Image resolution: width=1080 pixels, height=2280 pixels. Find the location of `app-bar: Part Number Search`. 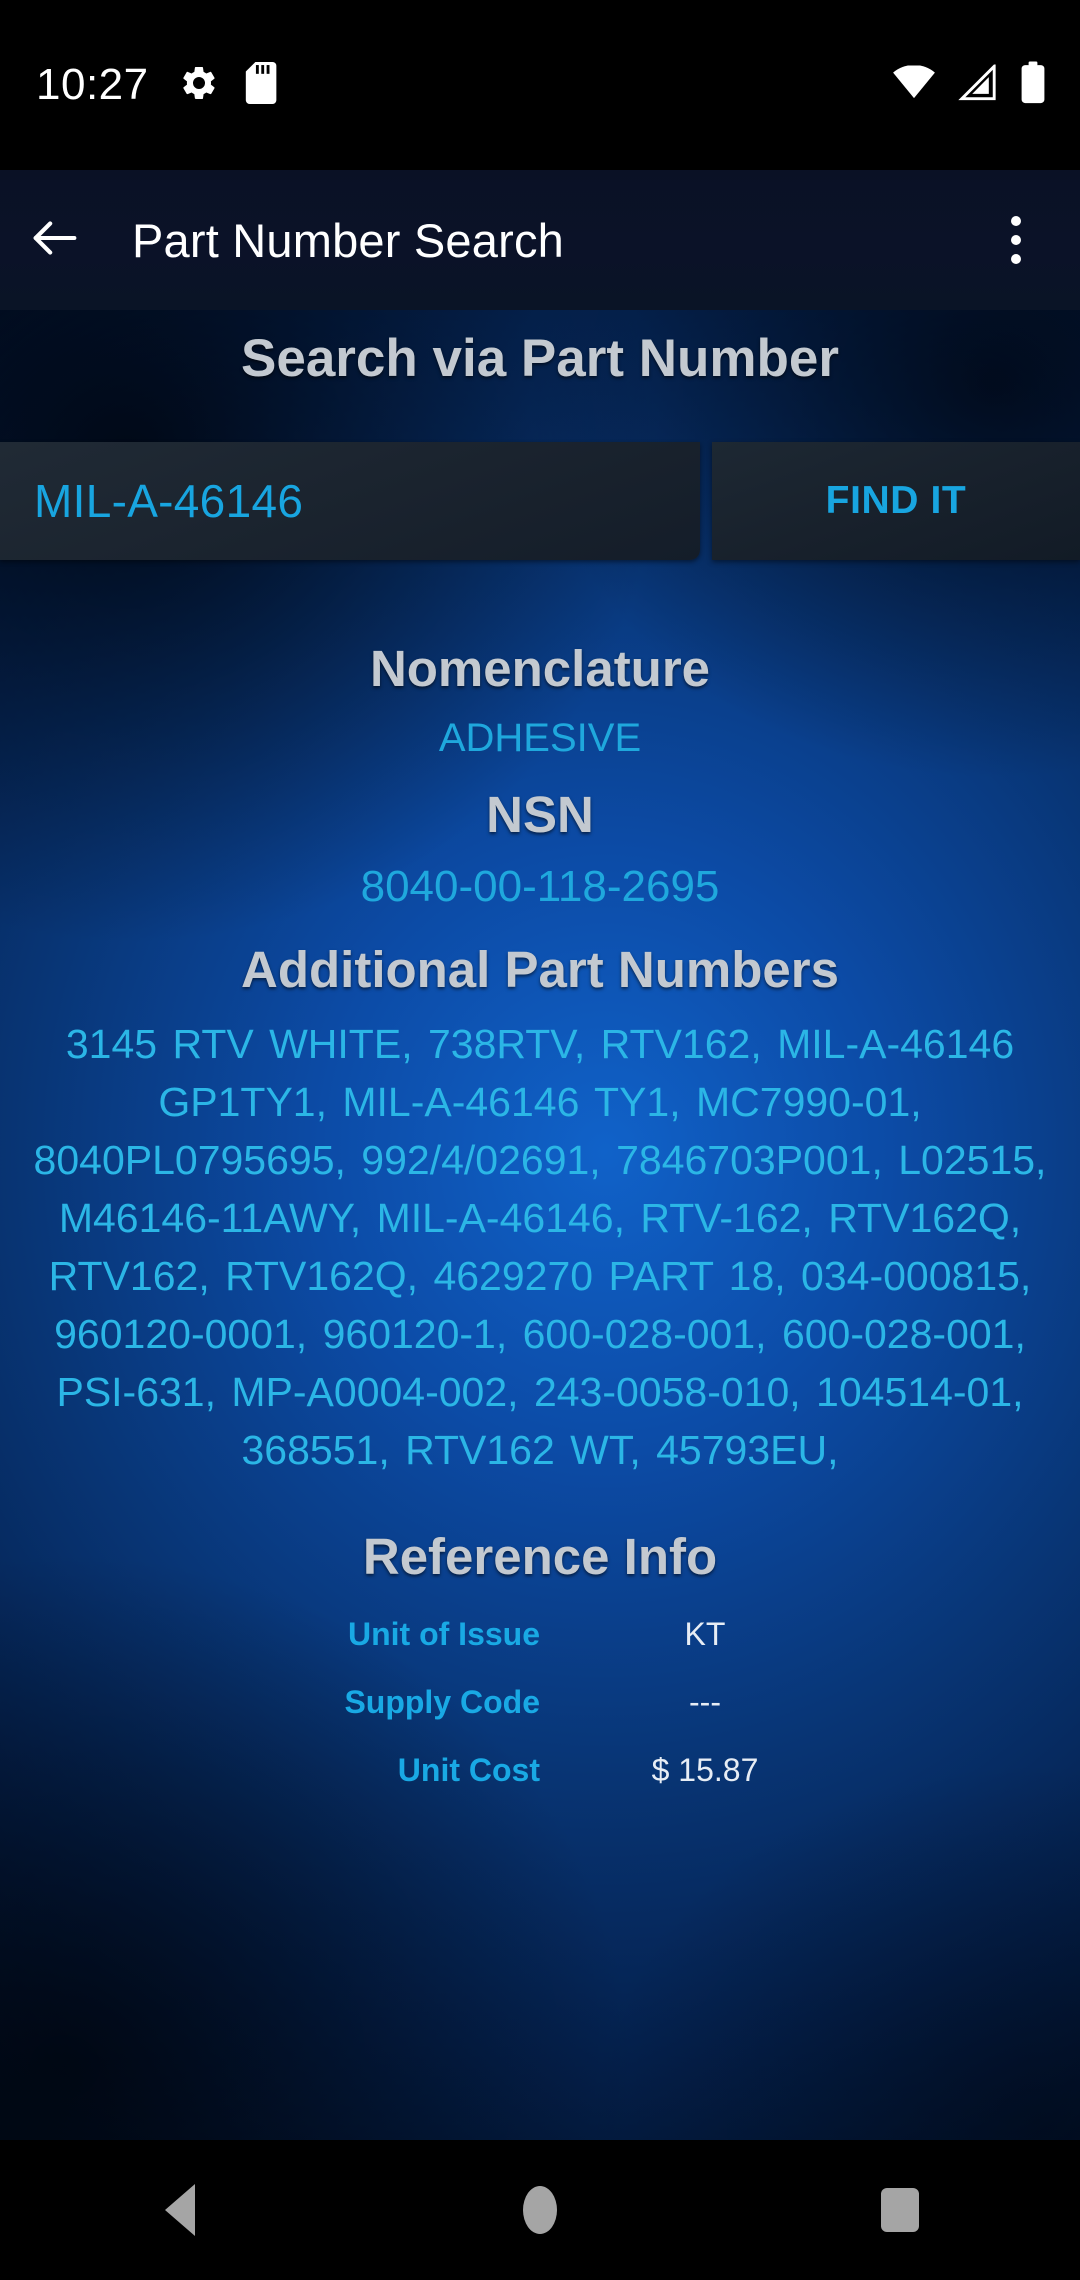

app-bar: Part Number Search is located at coordinates (540, 240).